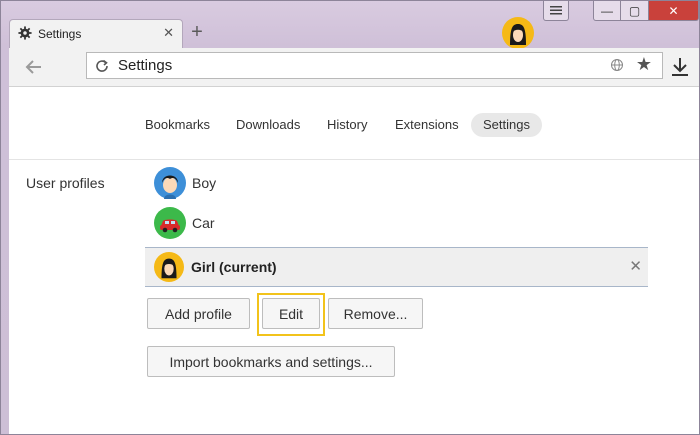 Image resolution: width=700 pixels, height=435 pixels. Describe the element at coordinates (374, 65) in the screenshot. I see `address-bar: Settings ★` at that location.